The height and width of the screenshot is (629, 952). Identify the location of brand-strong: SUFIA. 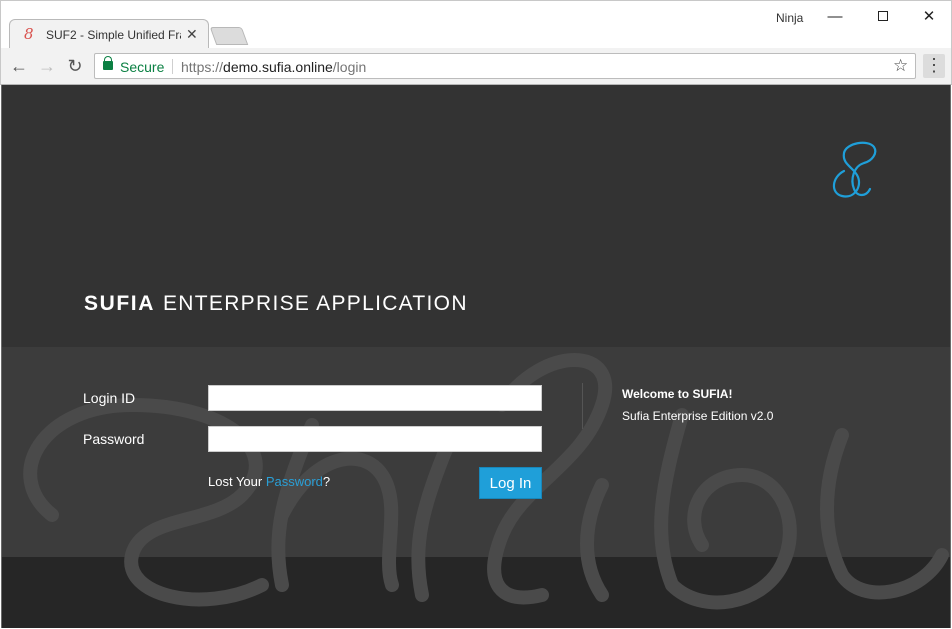
(119, 303).